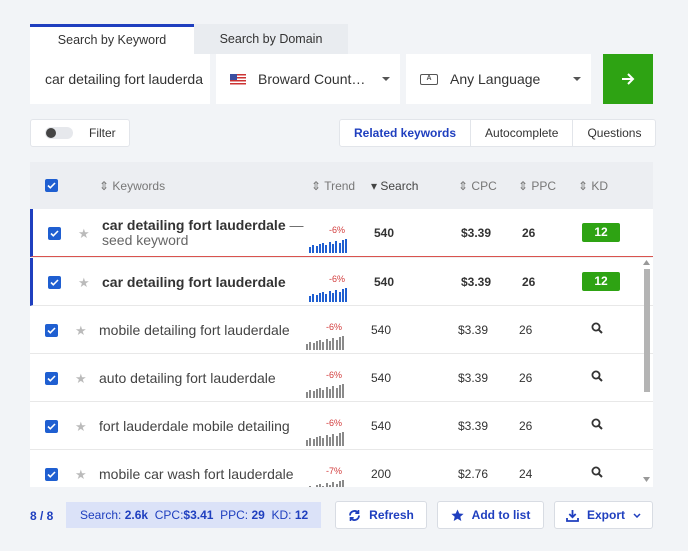 The height and width of the screenshot is (551, 688). I want to click on tab-related-keywords: Related keywords, so click(405, 133).